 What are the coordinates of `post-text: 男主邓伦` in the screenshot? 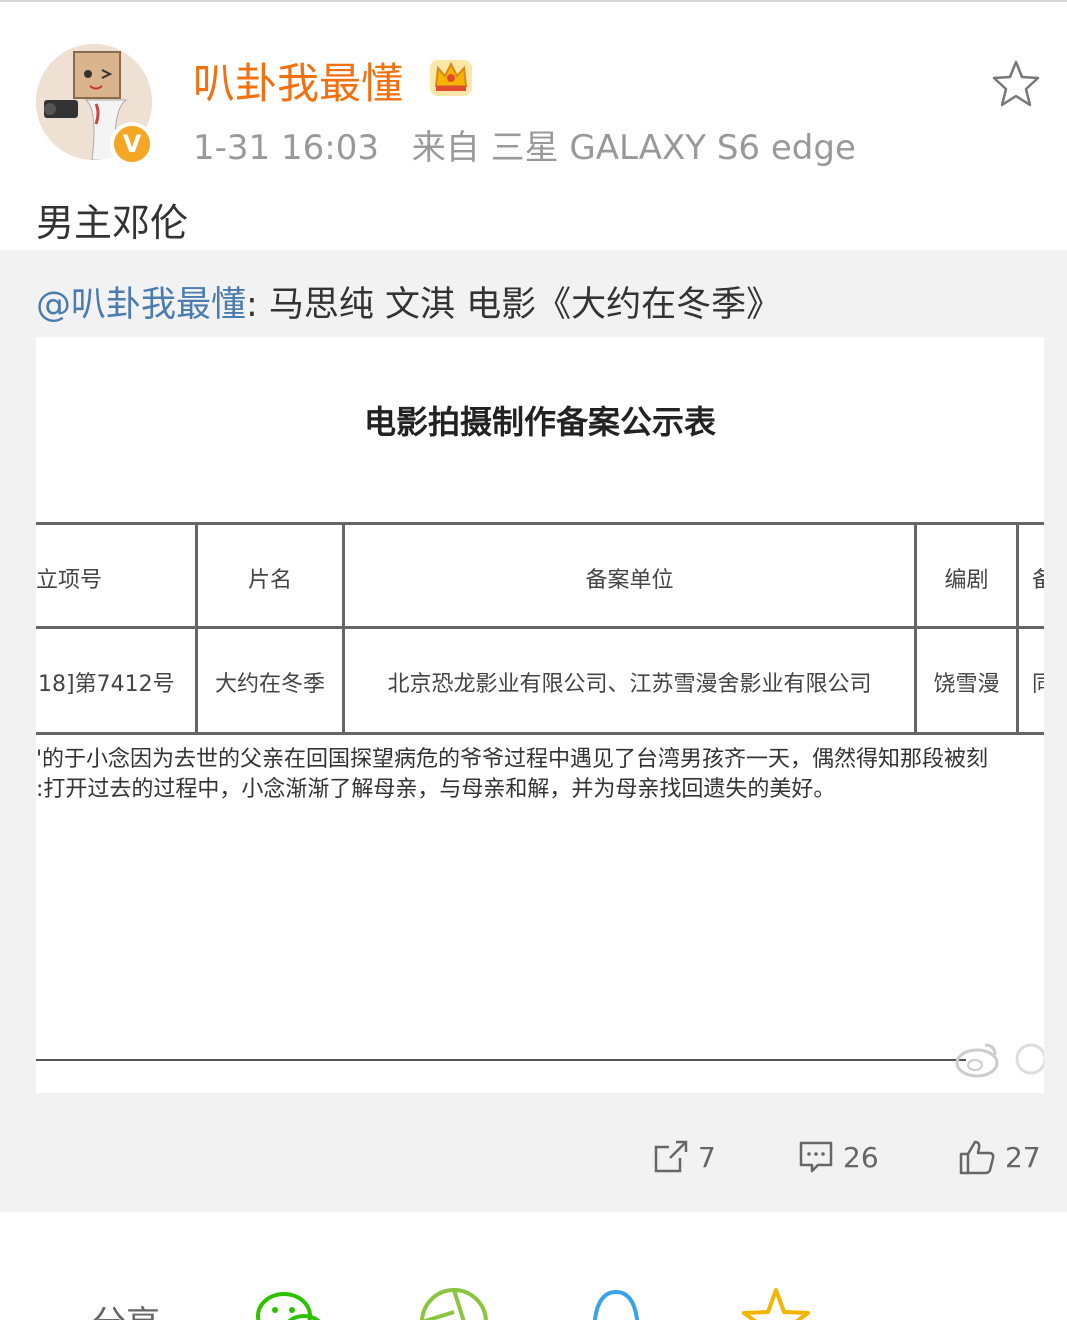 It's located at (112, 223).